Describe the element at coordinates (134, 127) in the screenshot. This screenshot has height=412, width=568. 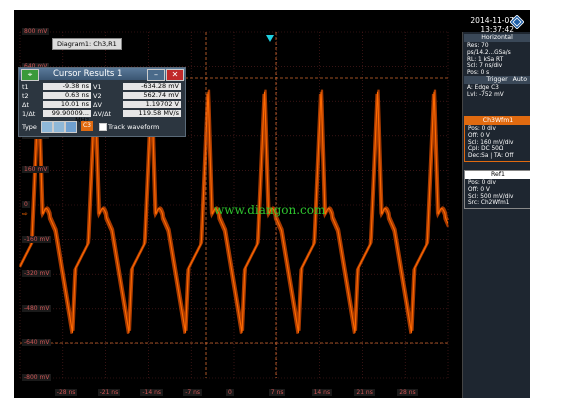
I see `track-waveform-label: Track waveform` at that location.